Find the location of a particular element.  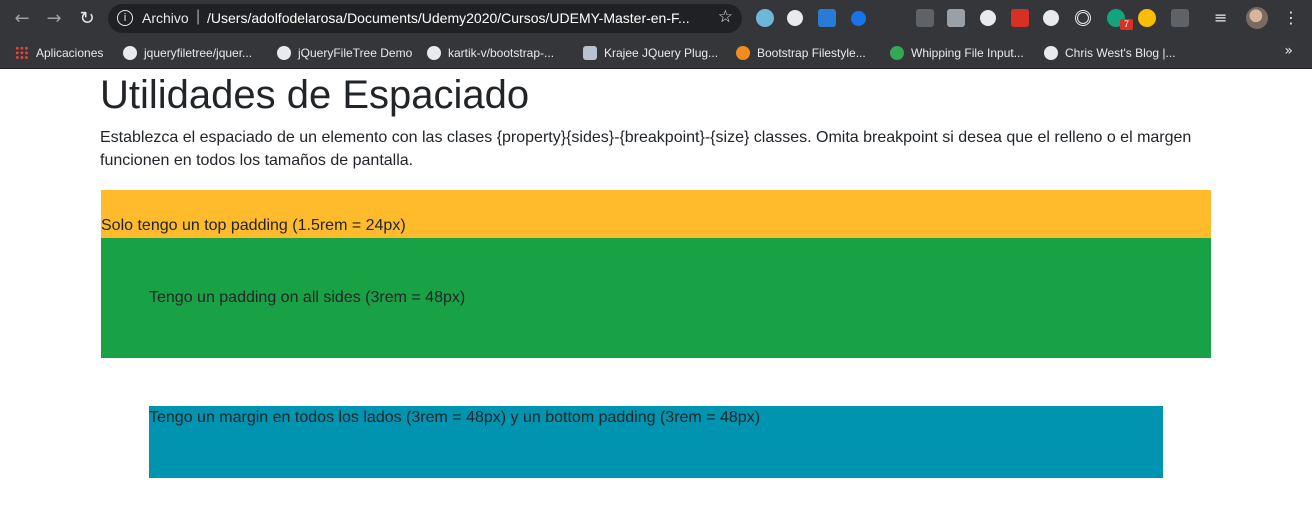

extension-moon-icon is located at coordinates (1051, 18).